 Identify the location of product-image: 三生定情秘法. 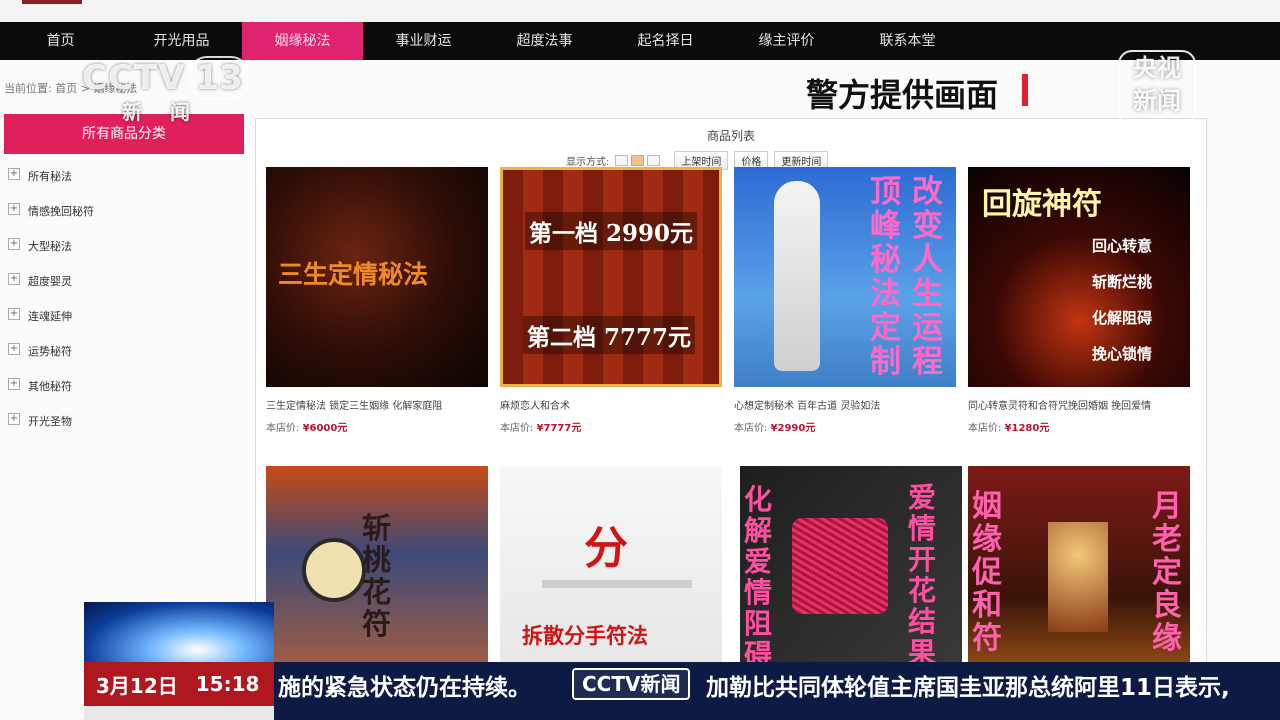
(377, 277).